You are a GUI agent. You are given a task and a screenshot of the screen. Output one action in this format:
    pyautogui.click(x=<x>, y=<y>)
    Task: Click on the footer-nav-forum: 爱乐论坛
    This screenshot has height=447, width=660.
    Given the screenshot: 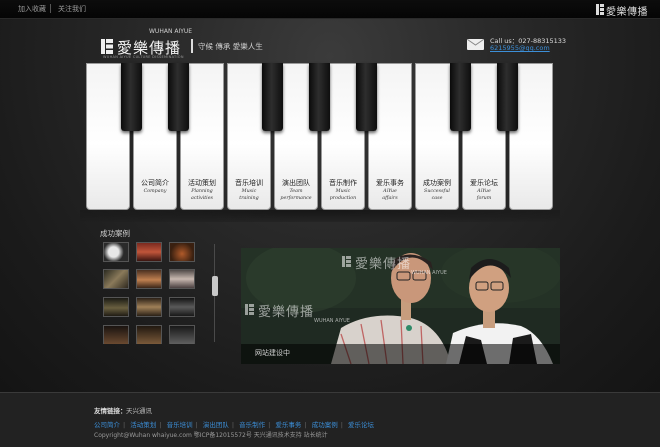 What is the action you would take?
    pyautogui.click(x=361, y=425)
    